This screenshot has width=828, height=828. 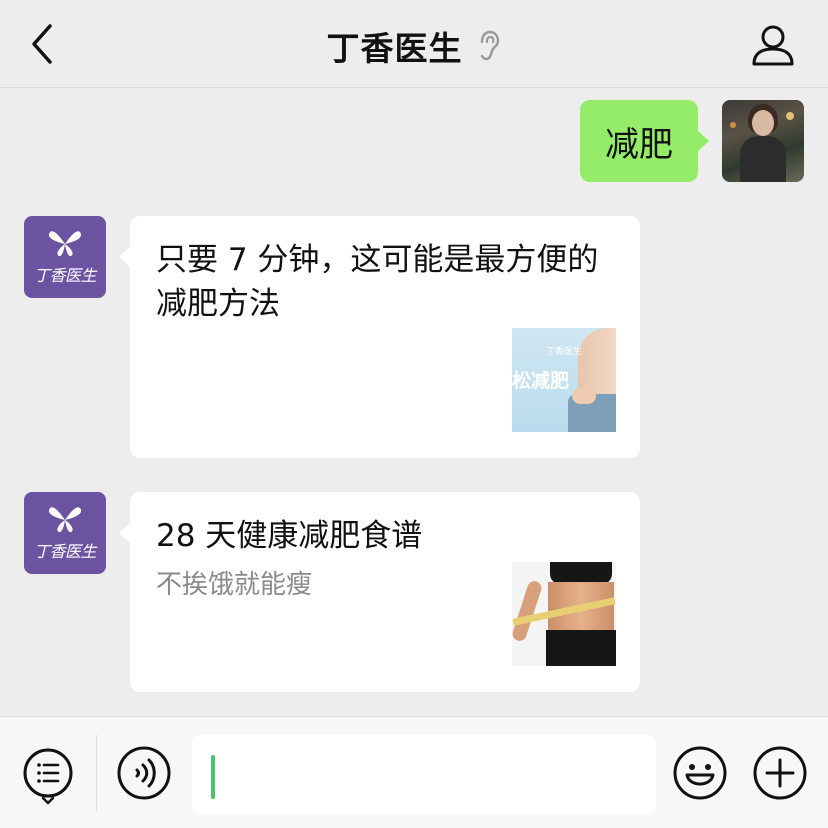 I want to click on thumbnail-text: 松减肥, so click(x=541, y=381).